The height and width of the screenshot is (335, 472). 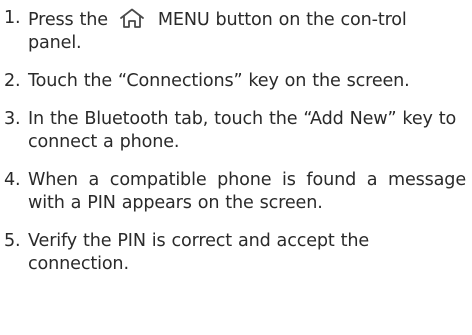 What do you see at coordinates (12, 18) in the screenshot?
I see `step-number: 1.` at bounding box center [12, 18].